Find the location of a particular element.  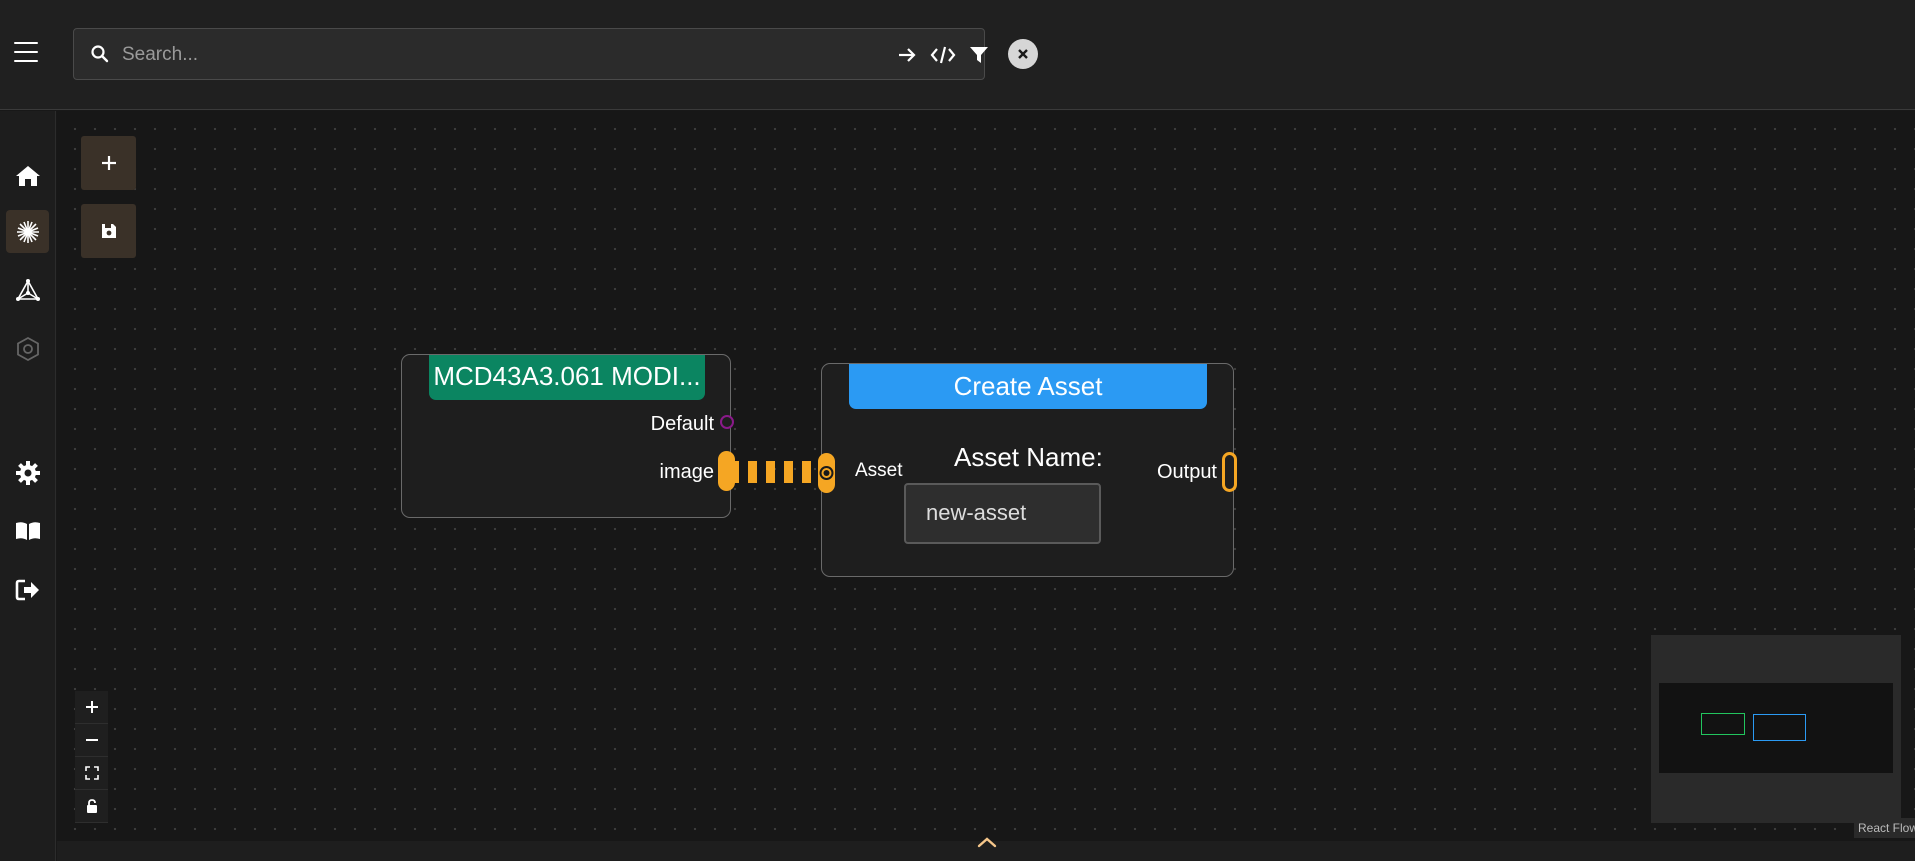

hamburger-menu-icon is located at coordinates (26, 52).